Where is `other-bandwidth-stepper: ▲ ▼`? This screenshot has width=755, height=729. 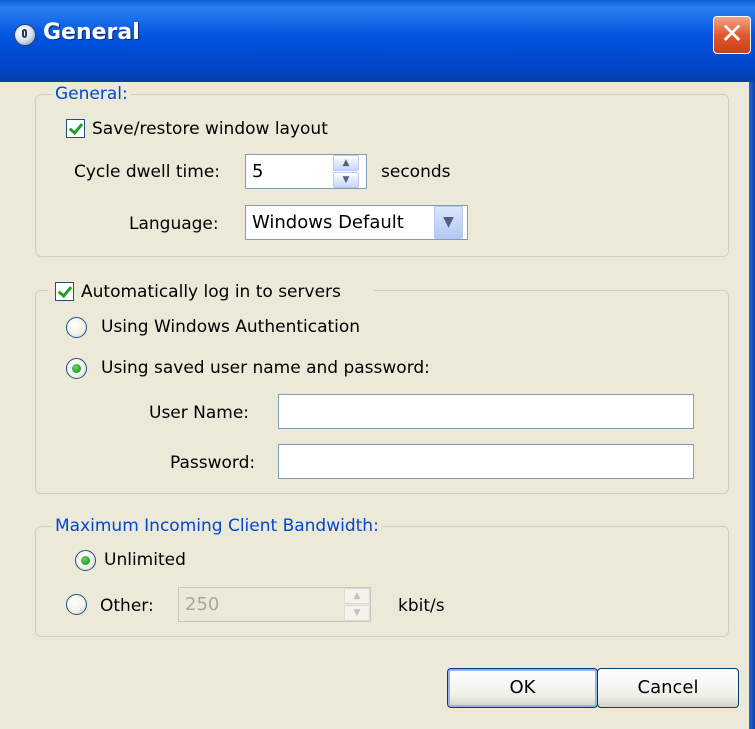
other-bandwidth-stepper: ▲ ▼ is located at coordinates (357, 604).